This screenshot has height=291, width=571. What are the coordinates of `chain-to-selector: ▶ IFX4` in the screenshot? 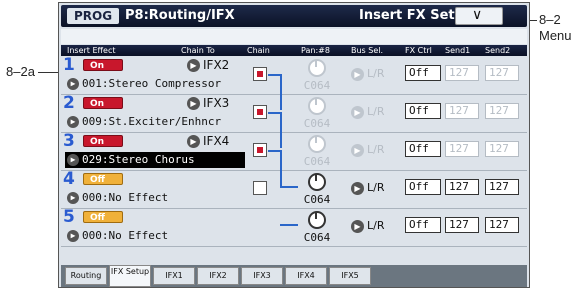 It's located at (208, 141).